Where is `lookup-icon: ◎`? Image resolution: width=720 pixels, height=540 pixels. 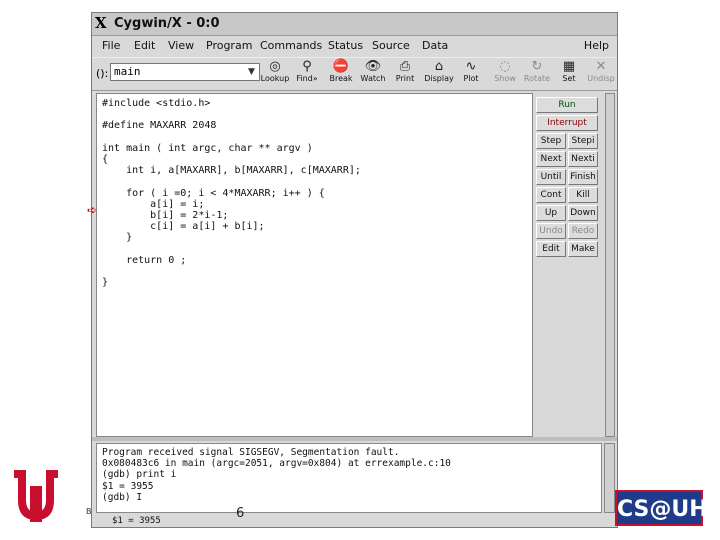
lookup-icon: ◎ is located at coordinates (275, 66).